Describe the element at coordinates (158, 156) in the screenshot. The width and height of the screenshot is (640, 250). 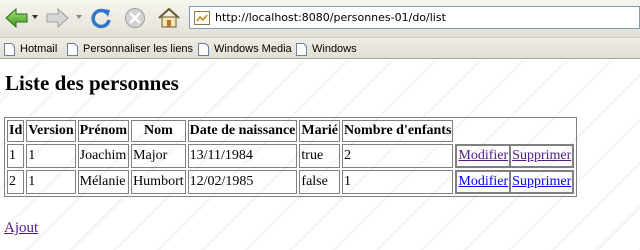
I see `cell-nom: Major` at that location.